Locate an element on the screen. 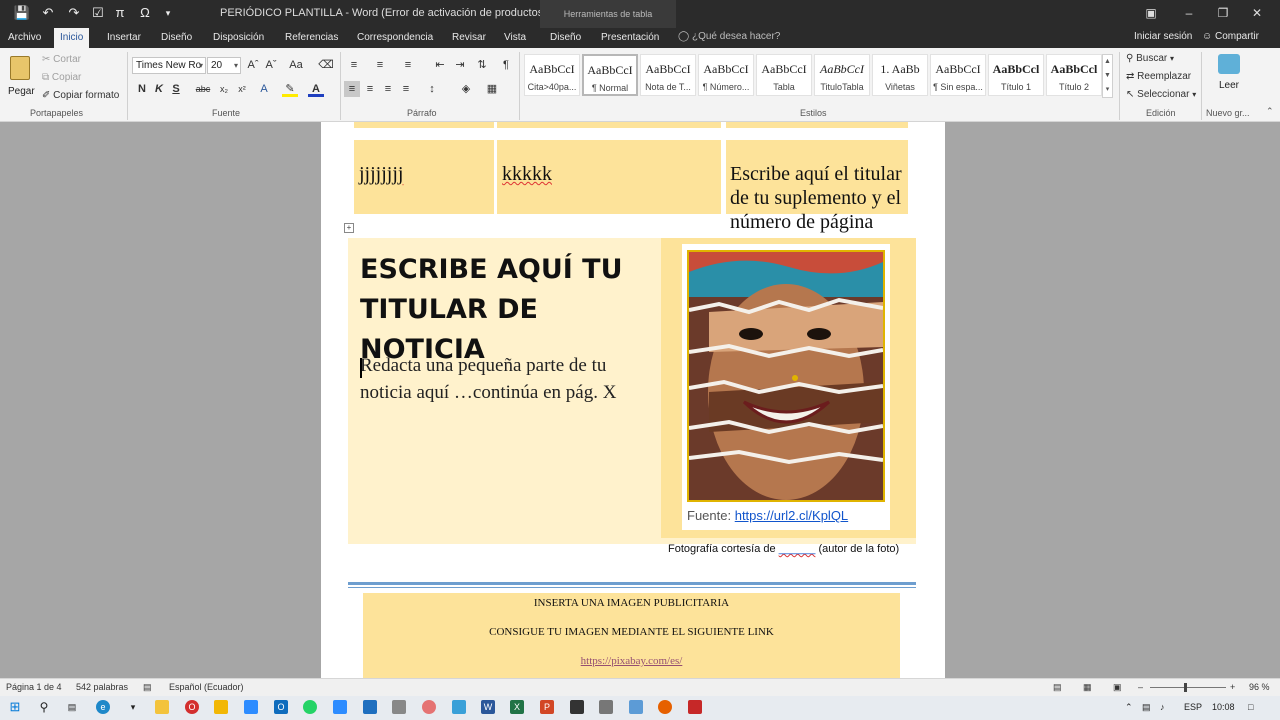 This screenshot has width=1280, height=720. strikethrough-button: abc is located at coordinates (203, 89).